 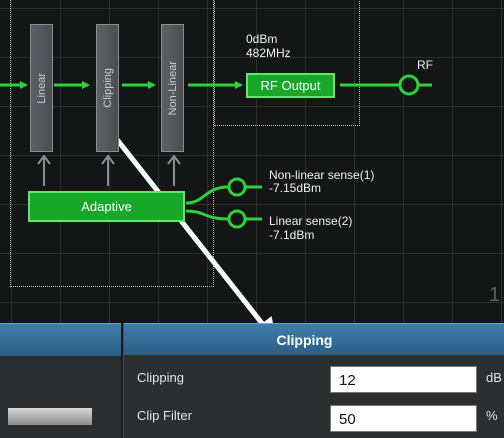 I want to click on panel-title: Clipping, so click(x=314, y=339).